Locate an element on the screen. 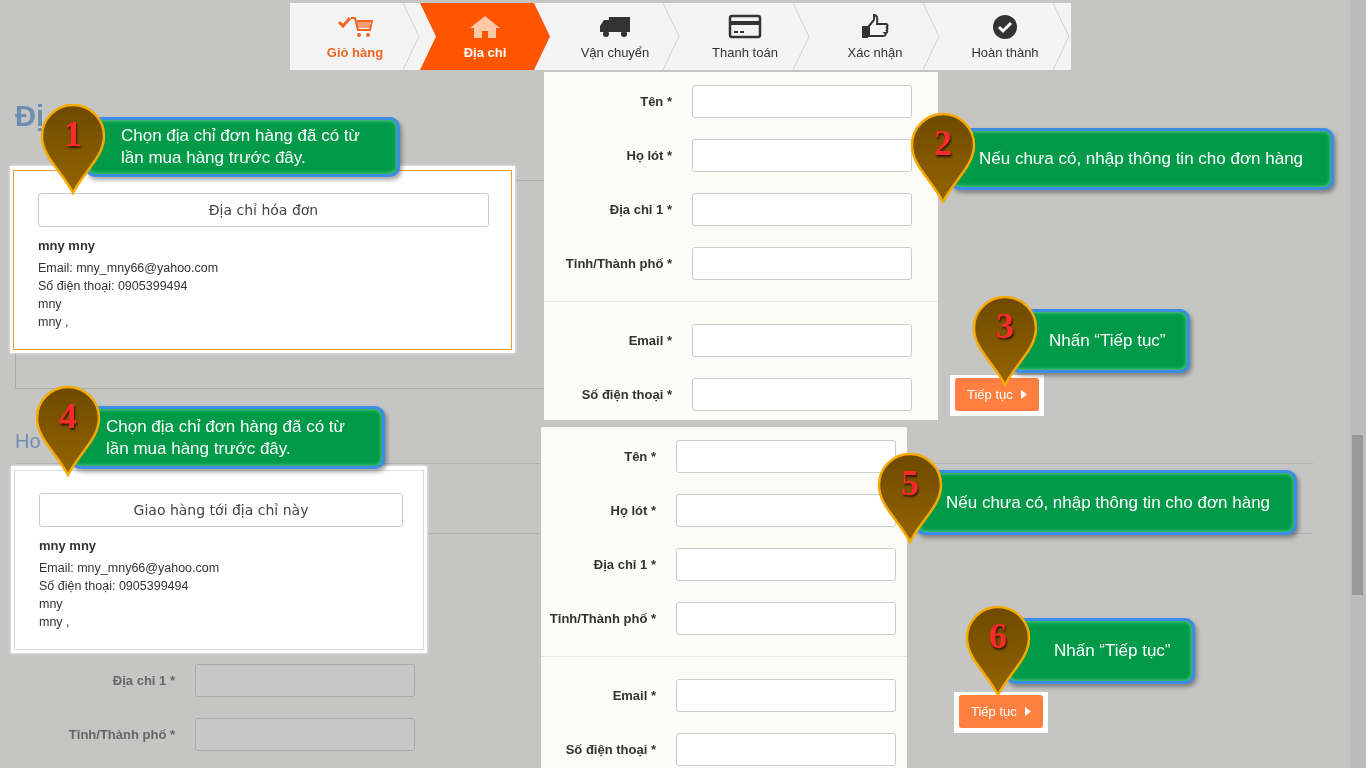 The height and width of the screenshot is (768, 1366). page-heading: Đị is located at coordinates (29, 116).